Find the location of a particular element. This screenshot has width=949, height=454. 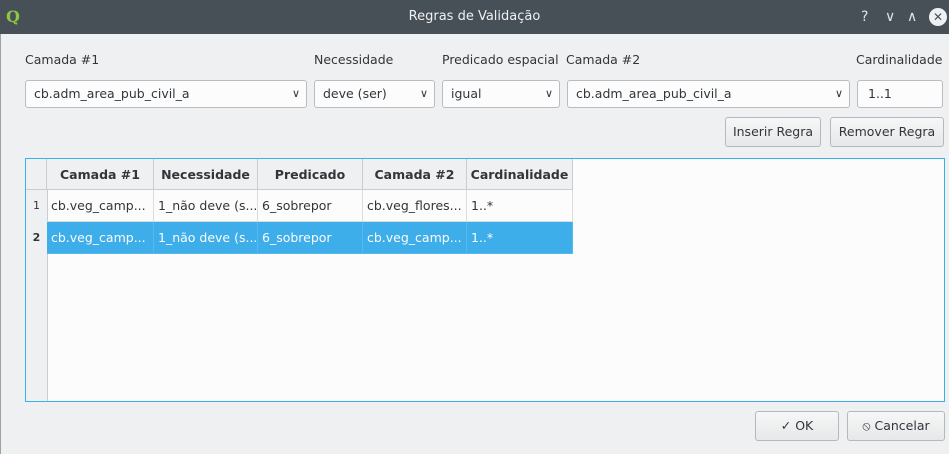

table-cell-selected: 6_sobrepor is located at coordinates (310, 238).